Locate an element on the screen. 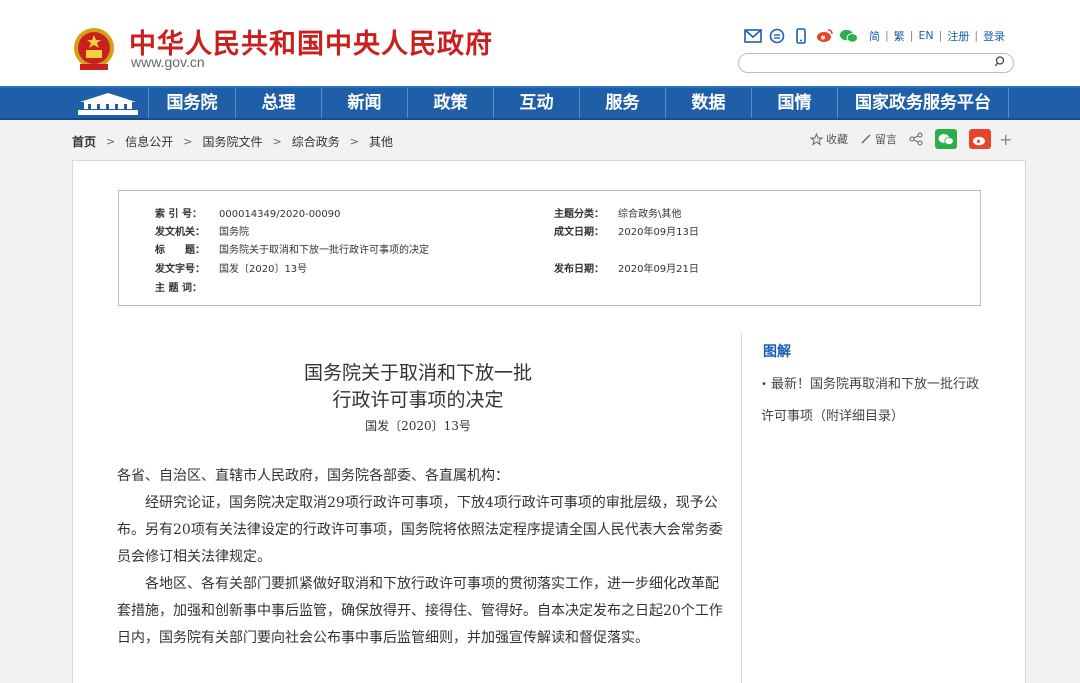 The height and width of the screenshot is (683, 1080). login-link: 登录 is located at coordinates (994, 36).